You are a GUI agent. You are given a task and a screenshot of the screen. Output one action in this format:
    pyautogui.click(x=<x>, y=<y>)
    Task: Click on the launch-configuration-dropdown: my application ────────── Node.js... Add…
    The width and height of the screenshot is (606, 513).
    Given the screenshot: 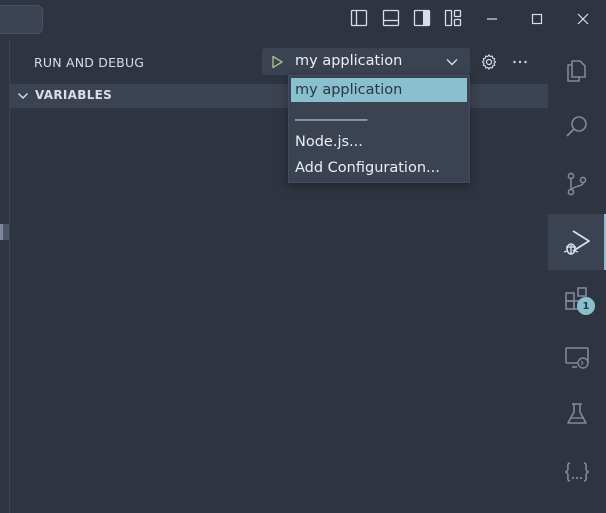 What is the action you would take?
    pyautogui.click(x=379, y=129)
    